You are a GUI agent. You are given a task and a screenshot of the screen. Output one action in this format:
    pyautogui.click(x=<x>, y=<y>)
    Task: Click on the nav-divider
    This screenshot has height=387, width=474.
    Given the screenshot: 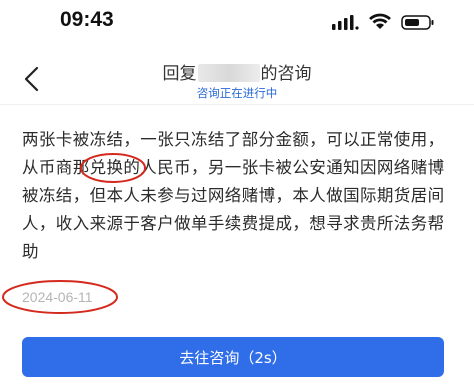 What is the action you would take?
    pyautogui.click(x=237, y=104)
    